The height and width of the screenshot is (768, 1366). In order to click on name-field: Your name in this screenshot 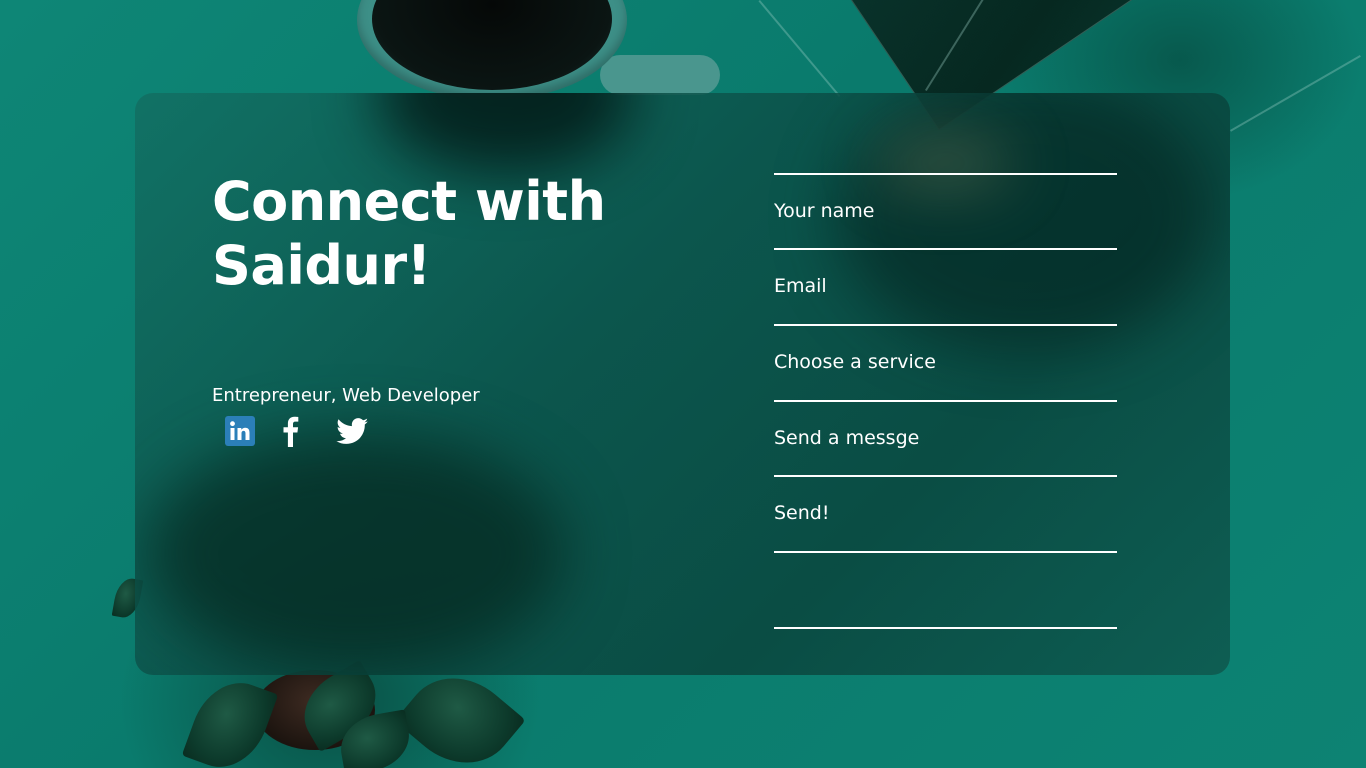, I will do `click(945, 211)`.